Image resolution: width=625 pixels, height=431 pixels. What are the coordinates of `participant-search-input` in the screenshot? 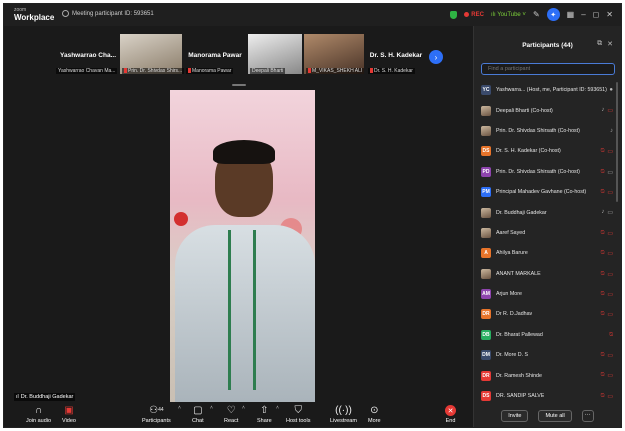 It's located at (548, 69).